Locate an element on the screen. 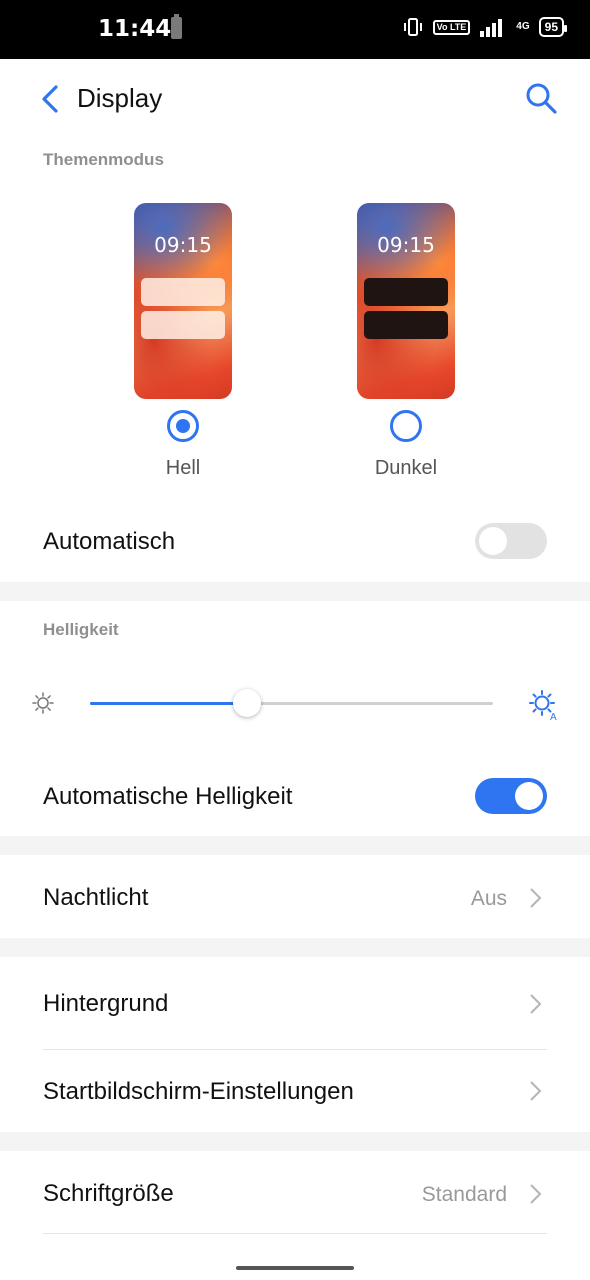  svg-text: A is located at coordinates (553, 716).